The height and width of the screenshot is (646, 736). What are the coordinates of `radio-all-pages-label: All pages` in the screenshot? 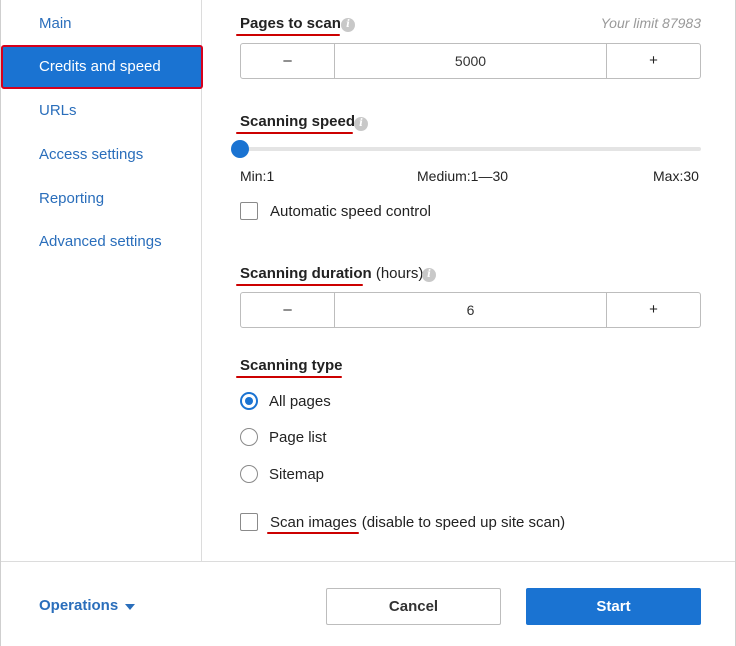 It's located at (300, 401).